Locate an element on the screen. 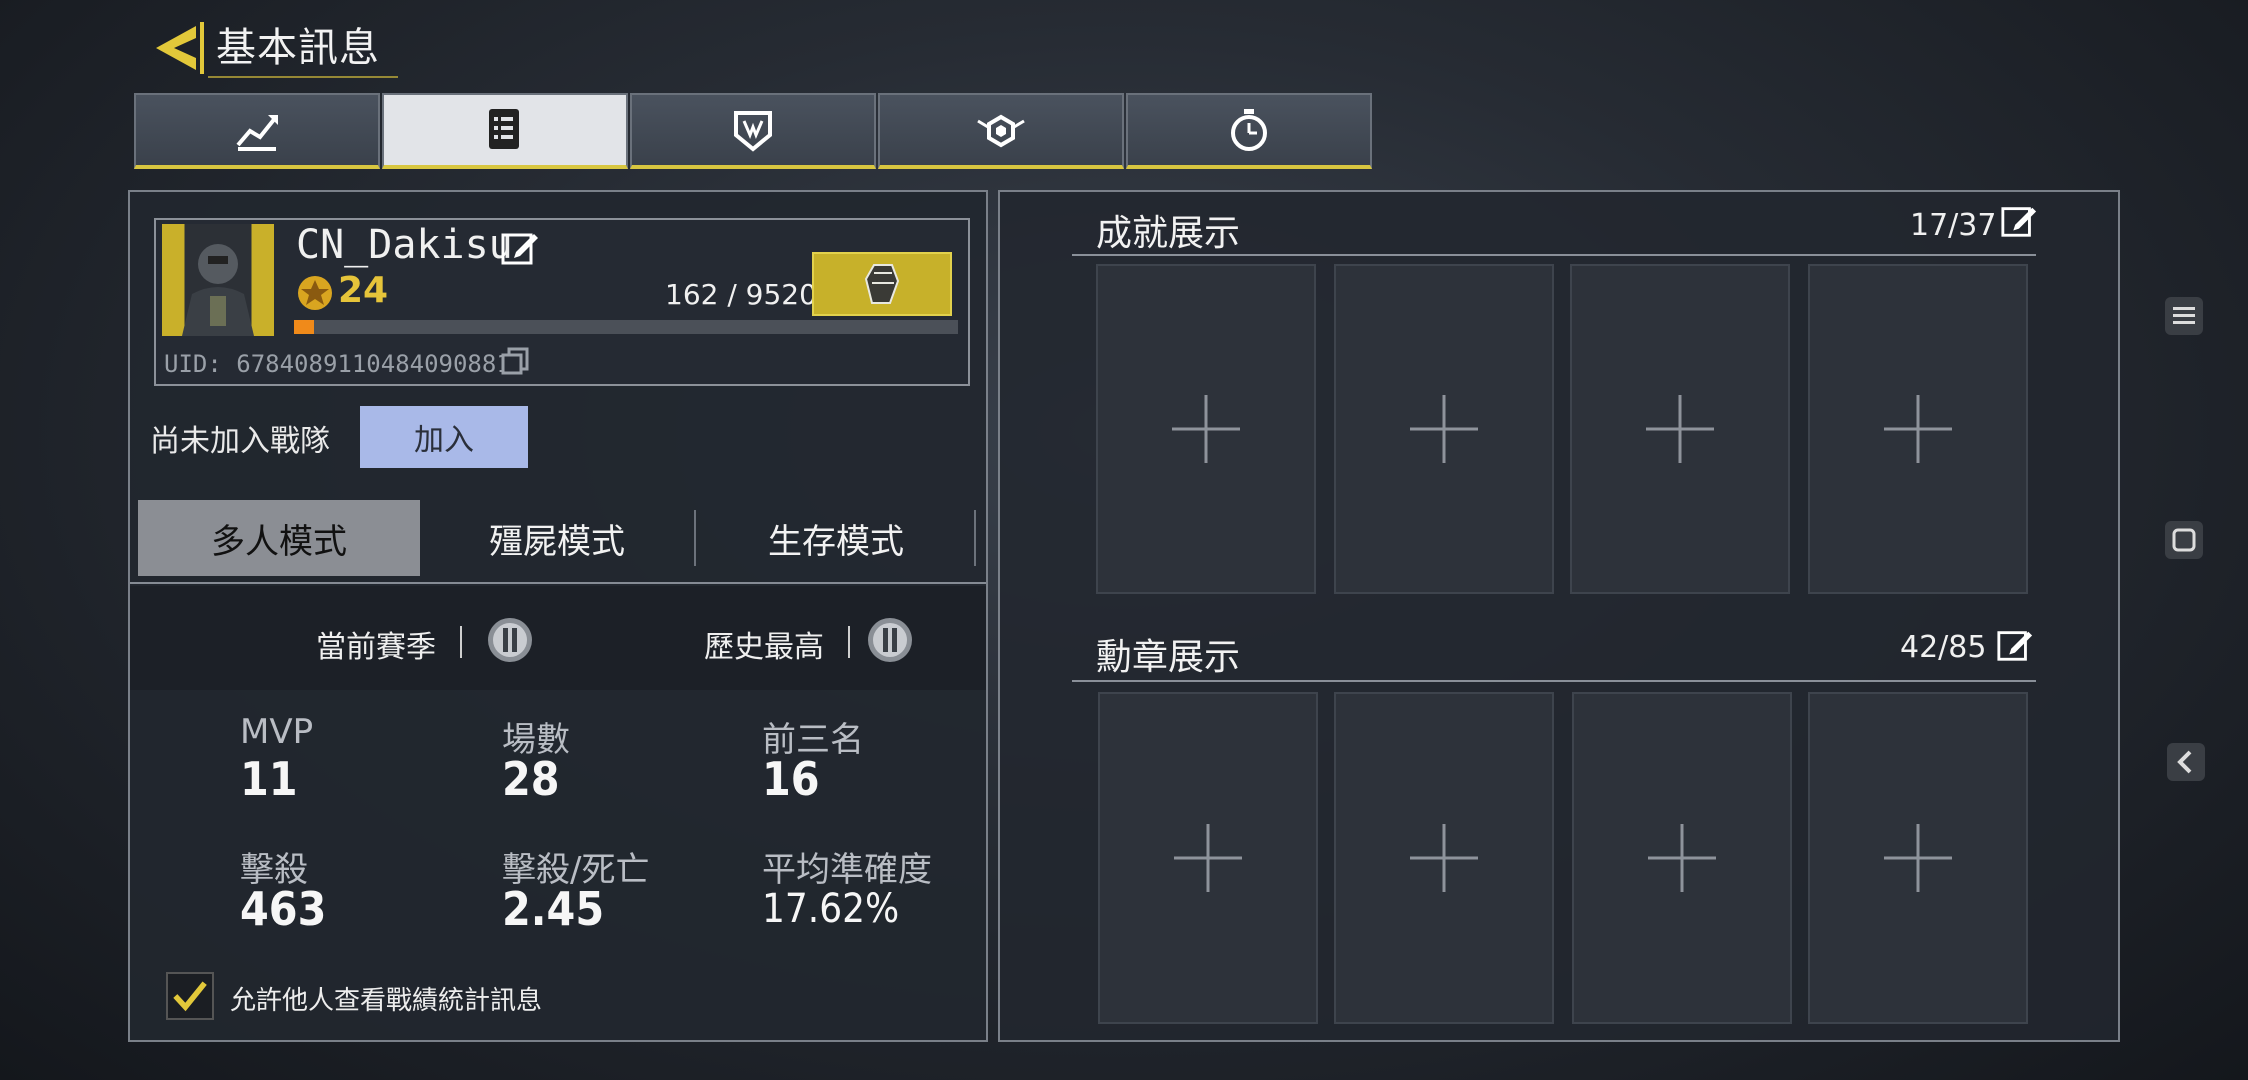 Image resolution: width=2248 pixels, height=1080 pixels. achievement-title: 成就展示 is located at coordinates (1168, 233).